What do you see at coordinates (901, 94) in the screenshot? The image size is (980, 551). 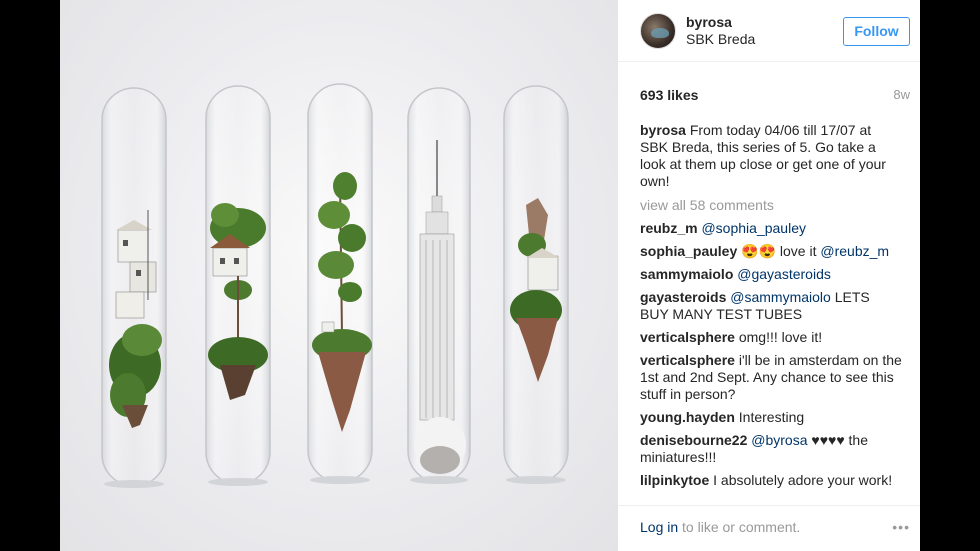 I see `post-age: 8w` at bounding box center [901, 94].